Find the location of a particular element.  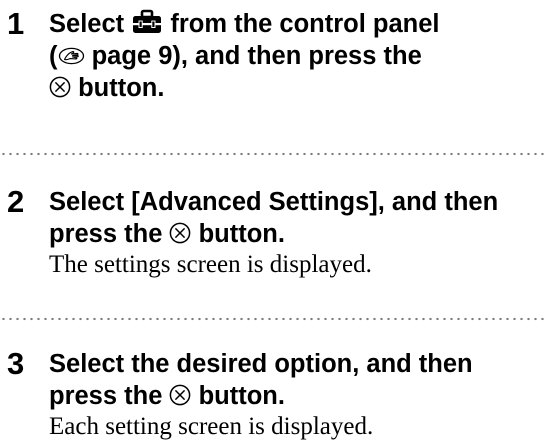

toolbox-icon is located at coordinates (147, 22).